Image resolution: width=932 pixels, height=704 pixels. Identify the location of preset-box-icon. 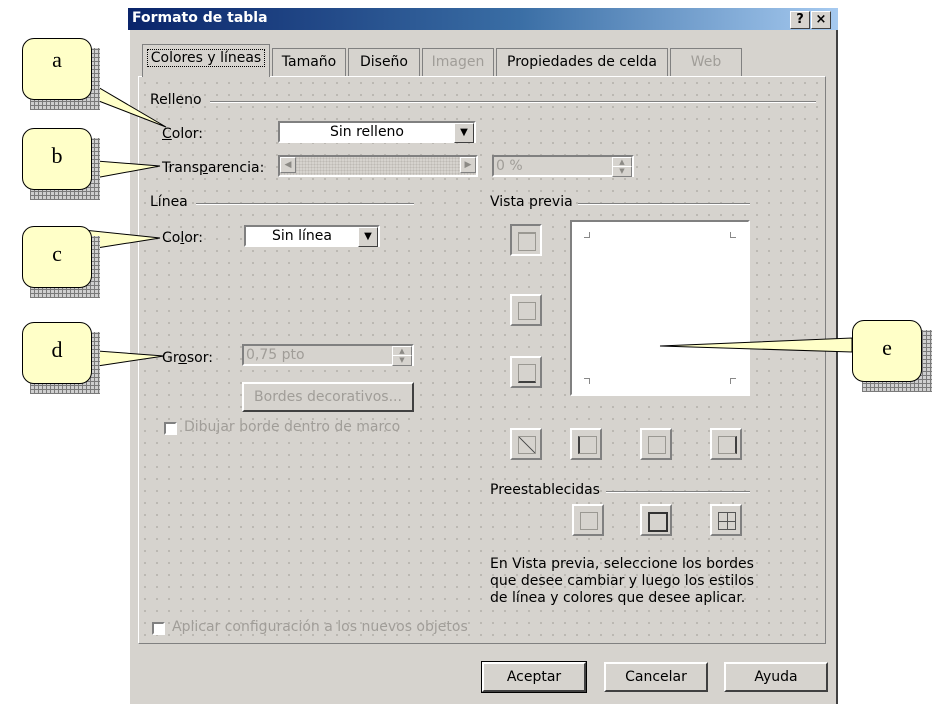
(658, 522).